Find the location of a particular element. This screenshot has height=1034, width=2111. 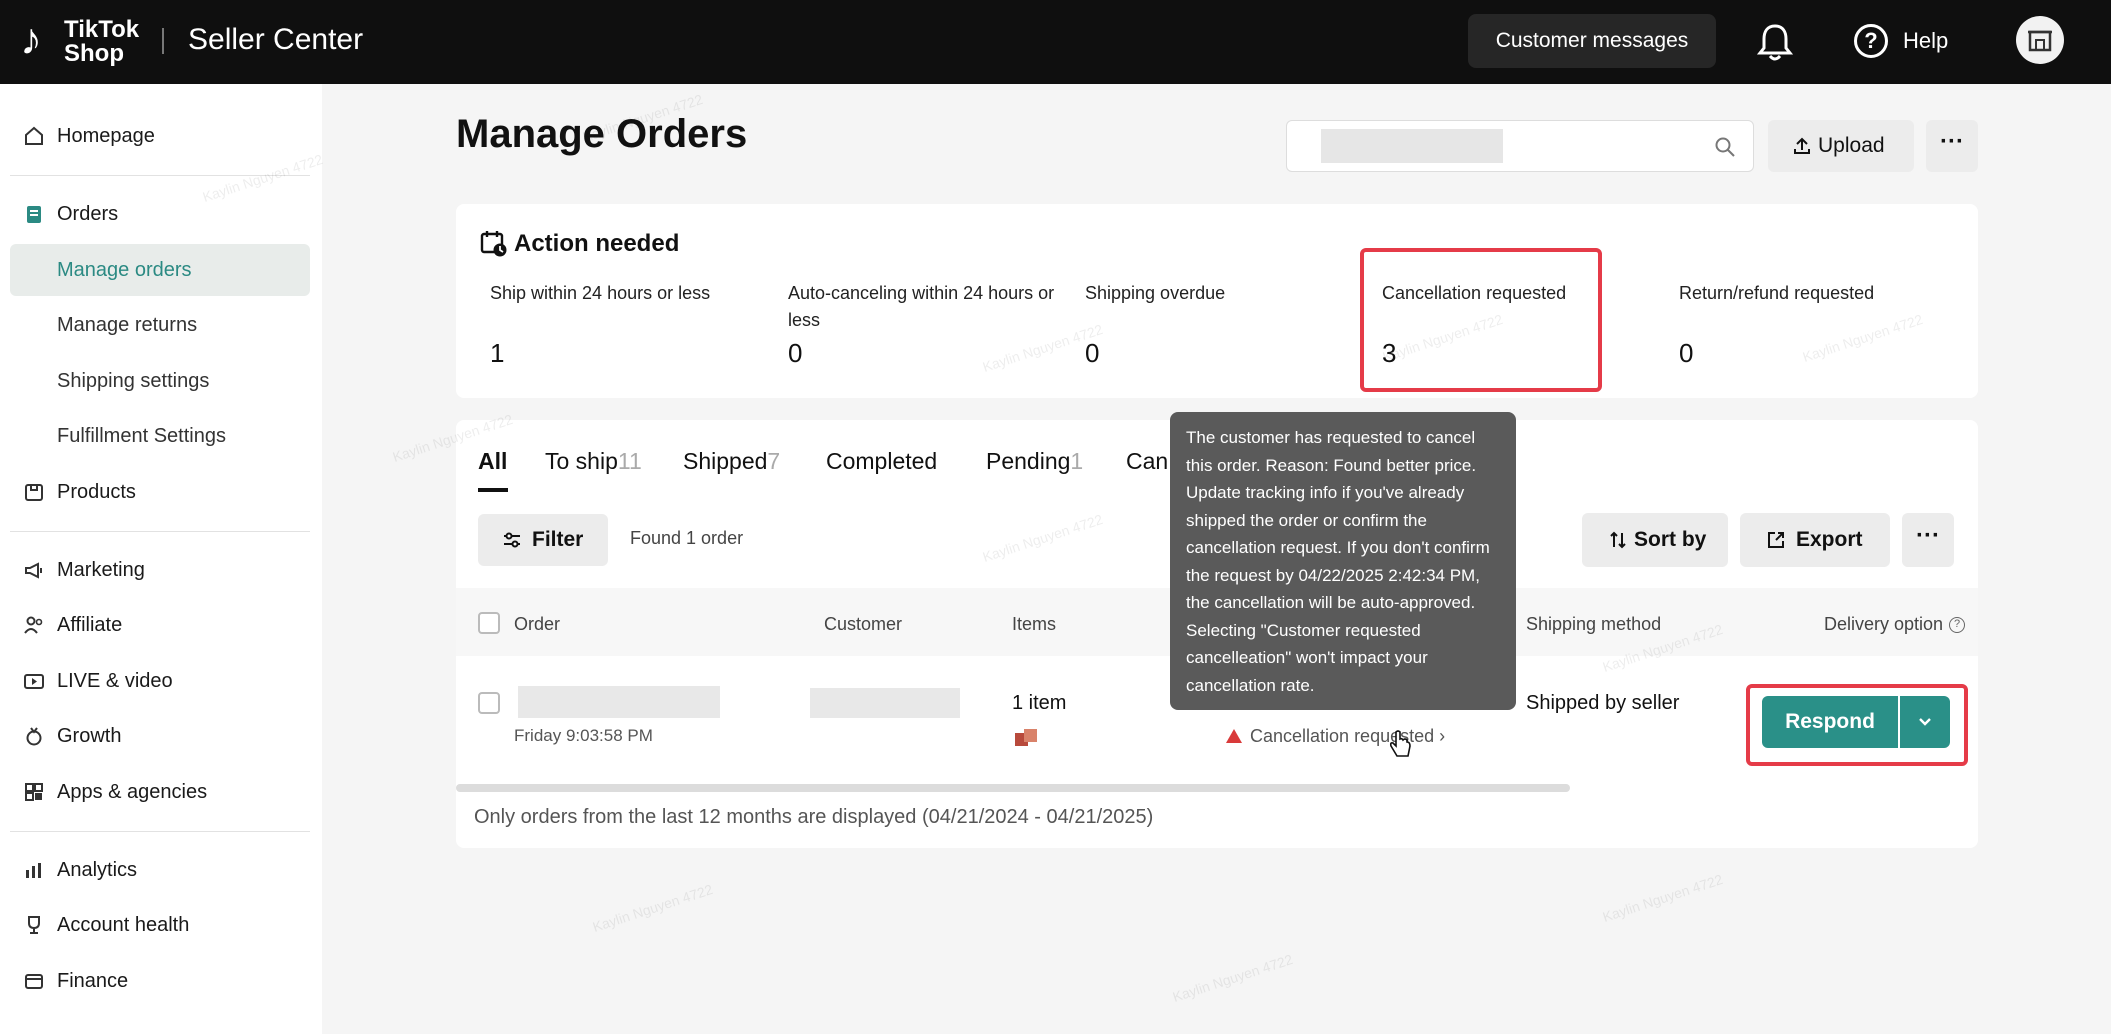

sidebar-item-homepage: Homepage is located at coordinates (160, 136).